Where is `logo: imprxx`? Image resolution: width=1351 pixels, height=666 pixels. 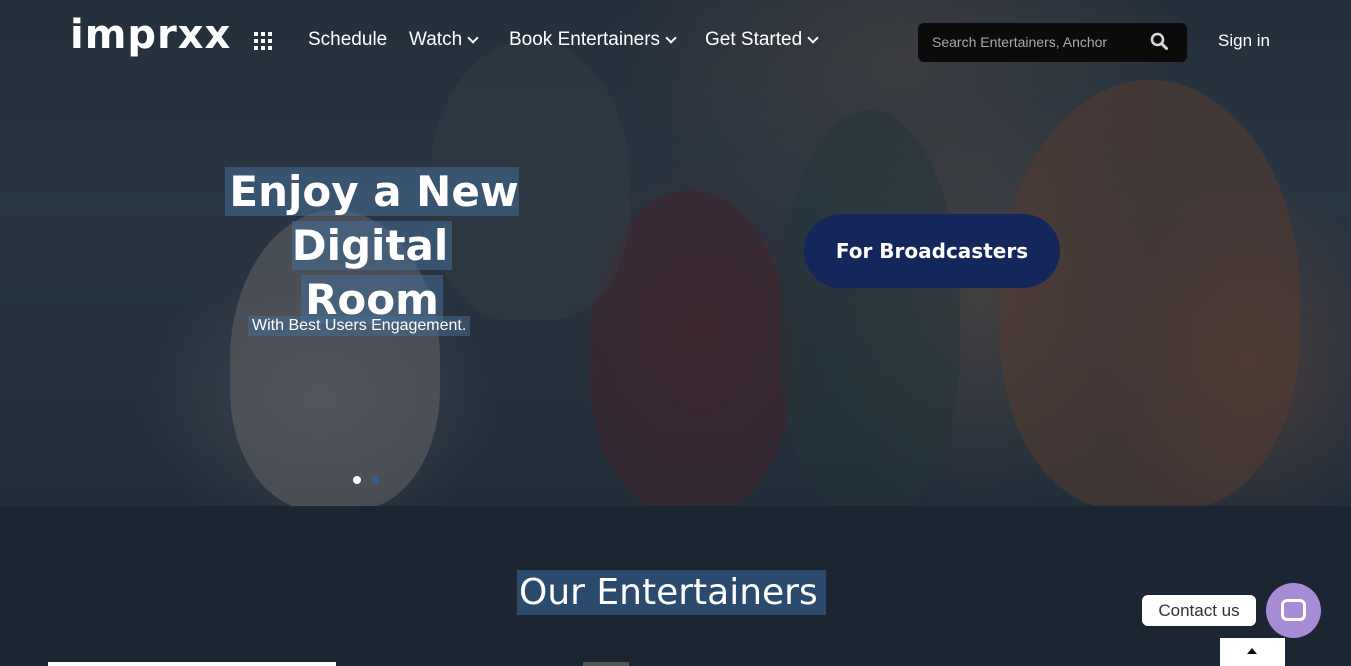
logo: imprxx is located at coordinates (150, 35).